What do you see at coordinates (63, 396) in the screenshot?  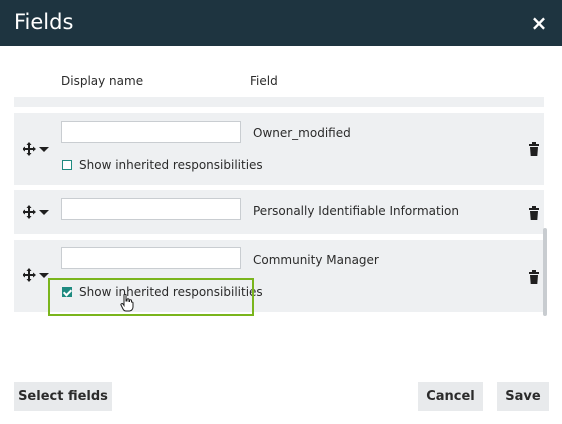 I see `select-fields-button: Select fields` at bounding box center [63, 396].